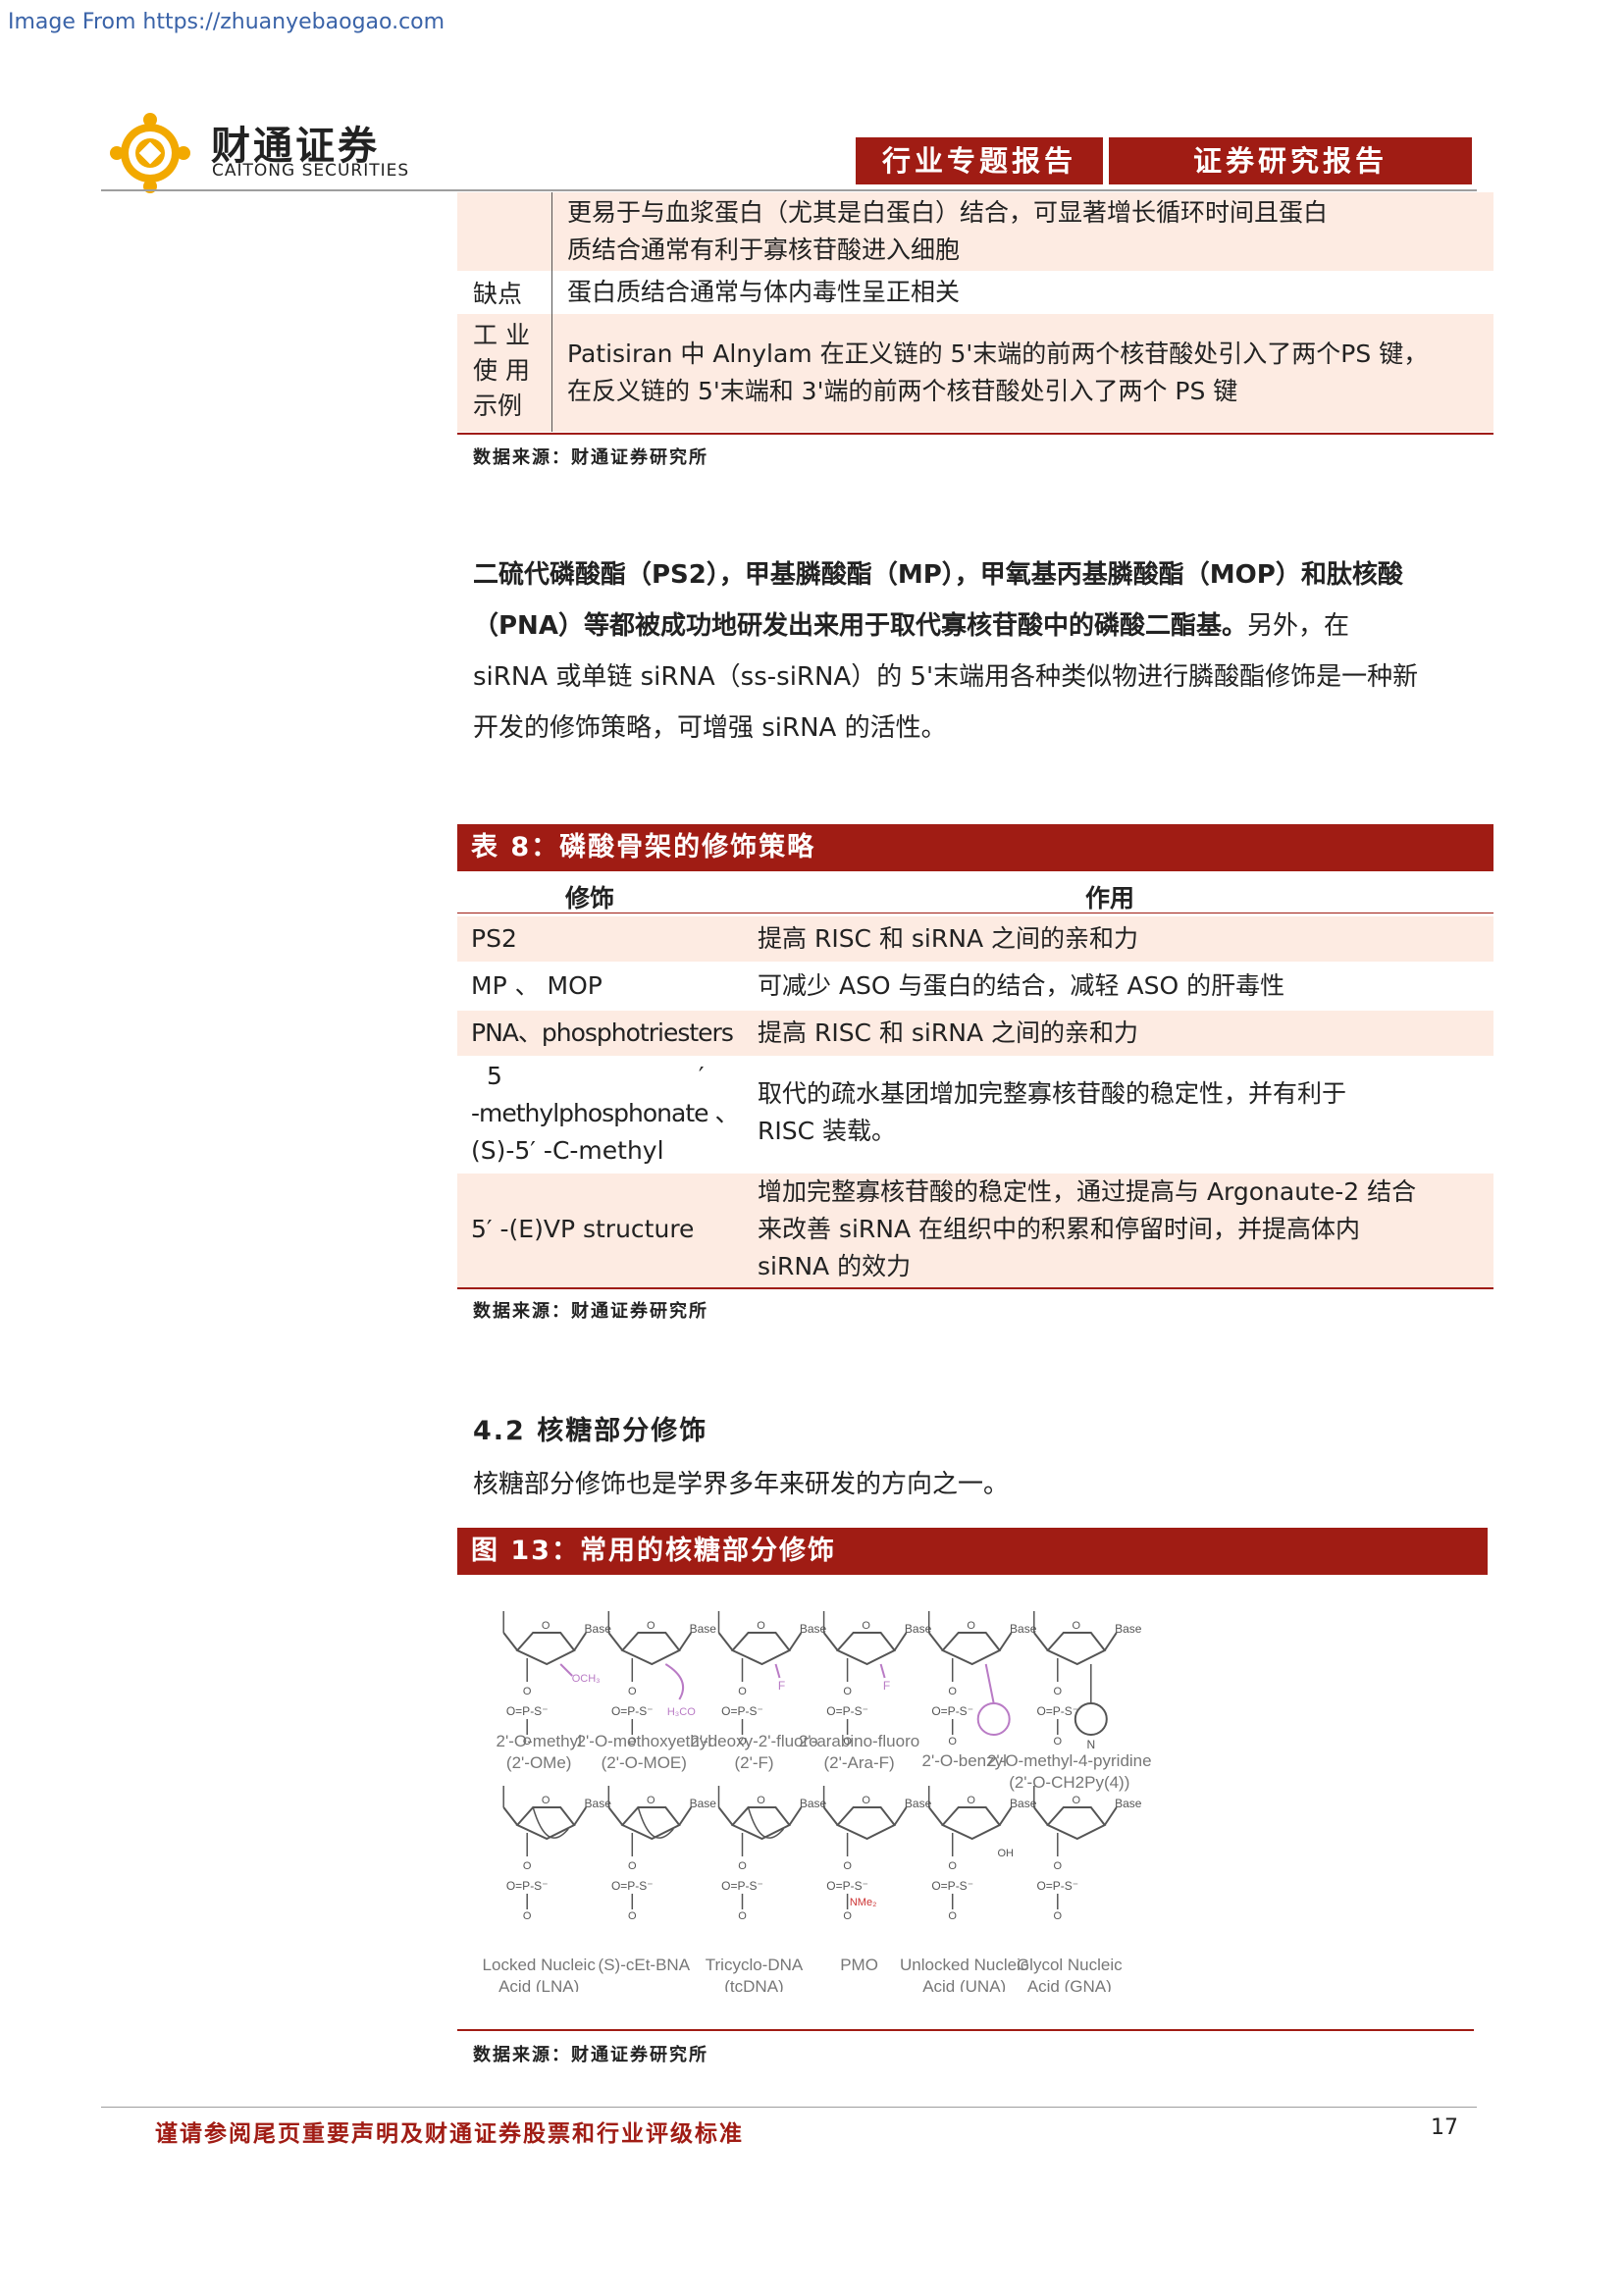 The height and width of the screenshot is (2296, 1624). What do you see at coordinates (1069, 1760) in the screenshot?
I see `structure-label: 2'-O-methyl-4-pyridine` at bounding box center [1069, 1760].